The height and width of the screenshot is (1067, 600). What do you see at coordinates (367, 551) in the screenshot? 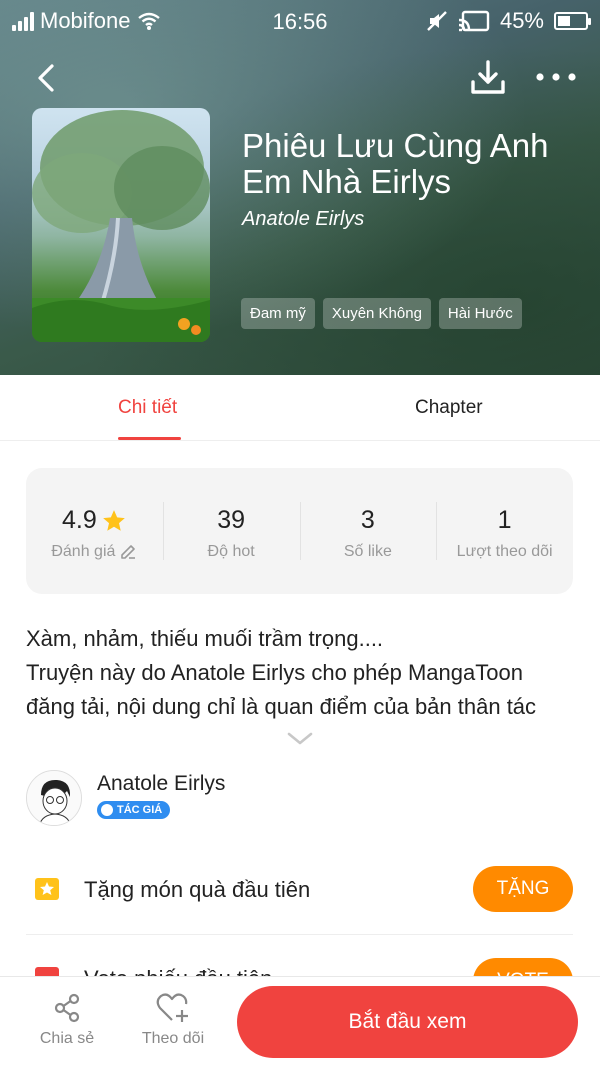
I see `stat-label: Số like` at bounding box center [367, 551].